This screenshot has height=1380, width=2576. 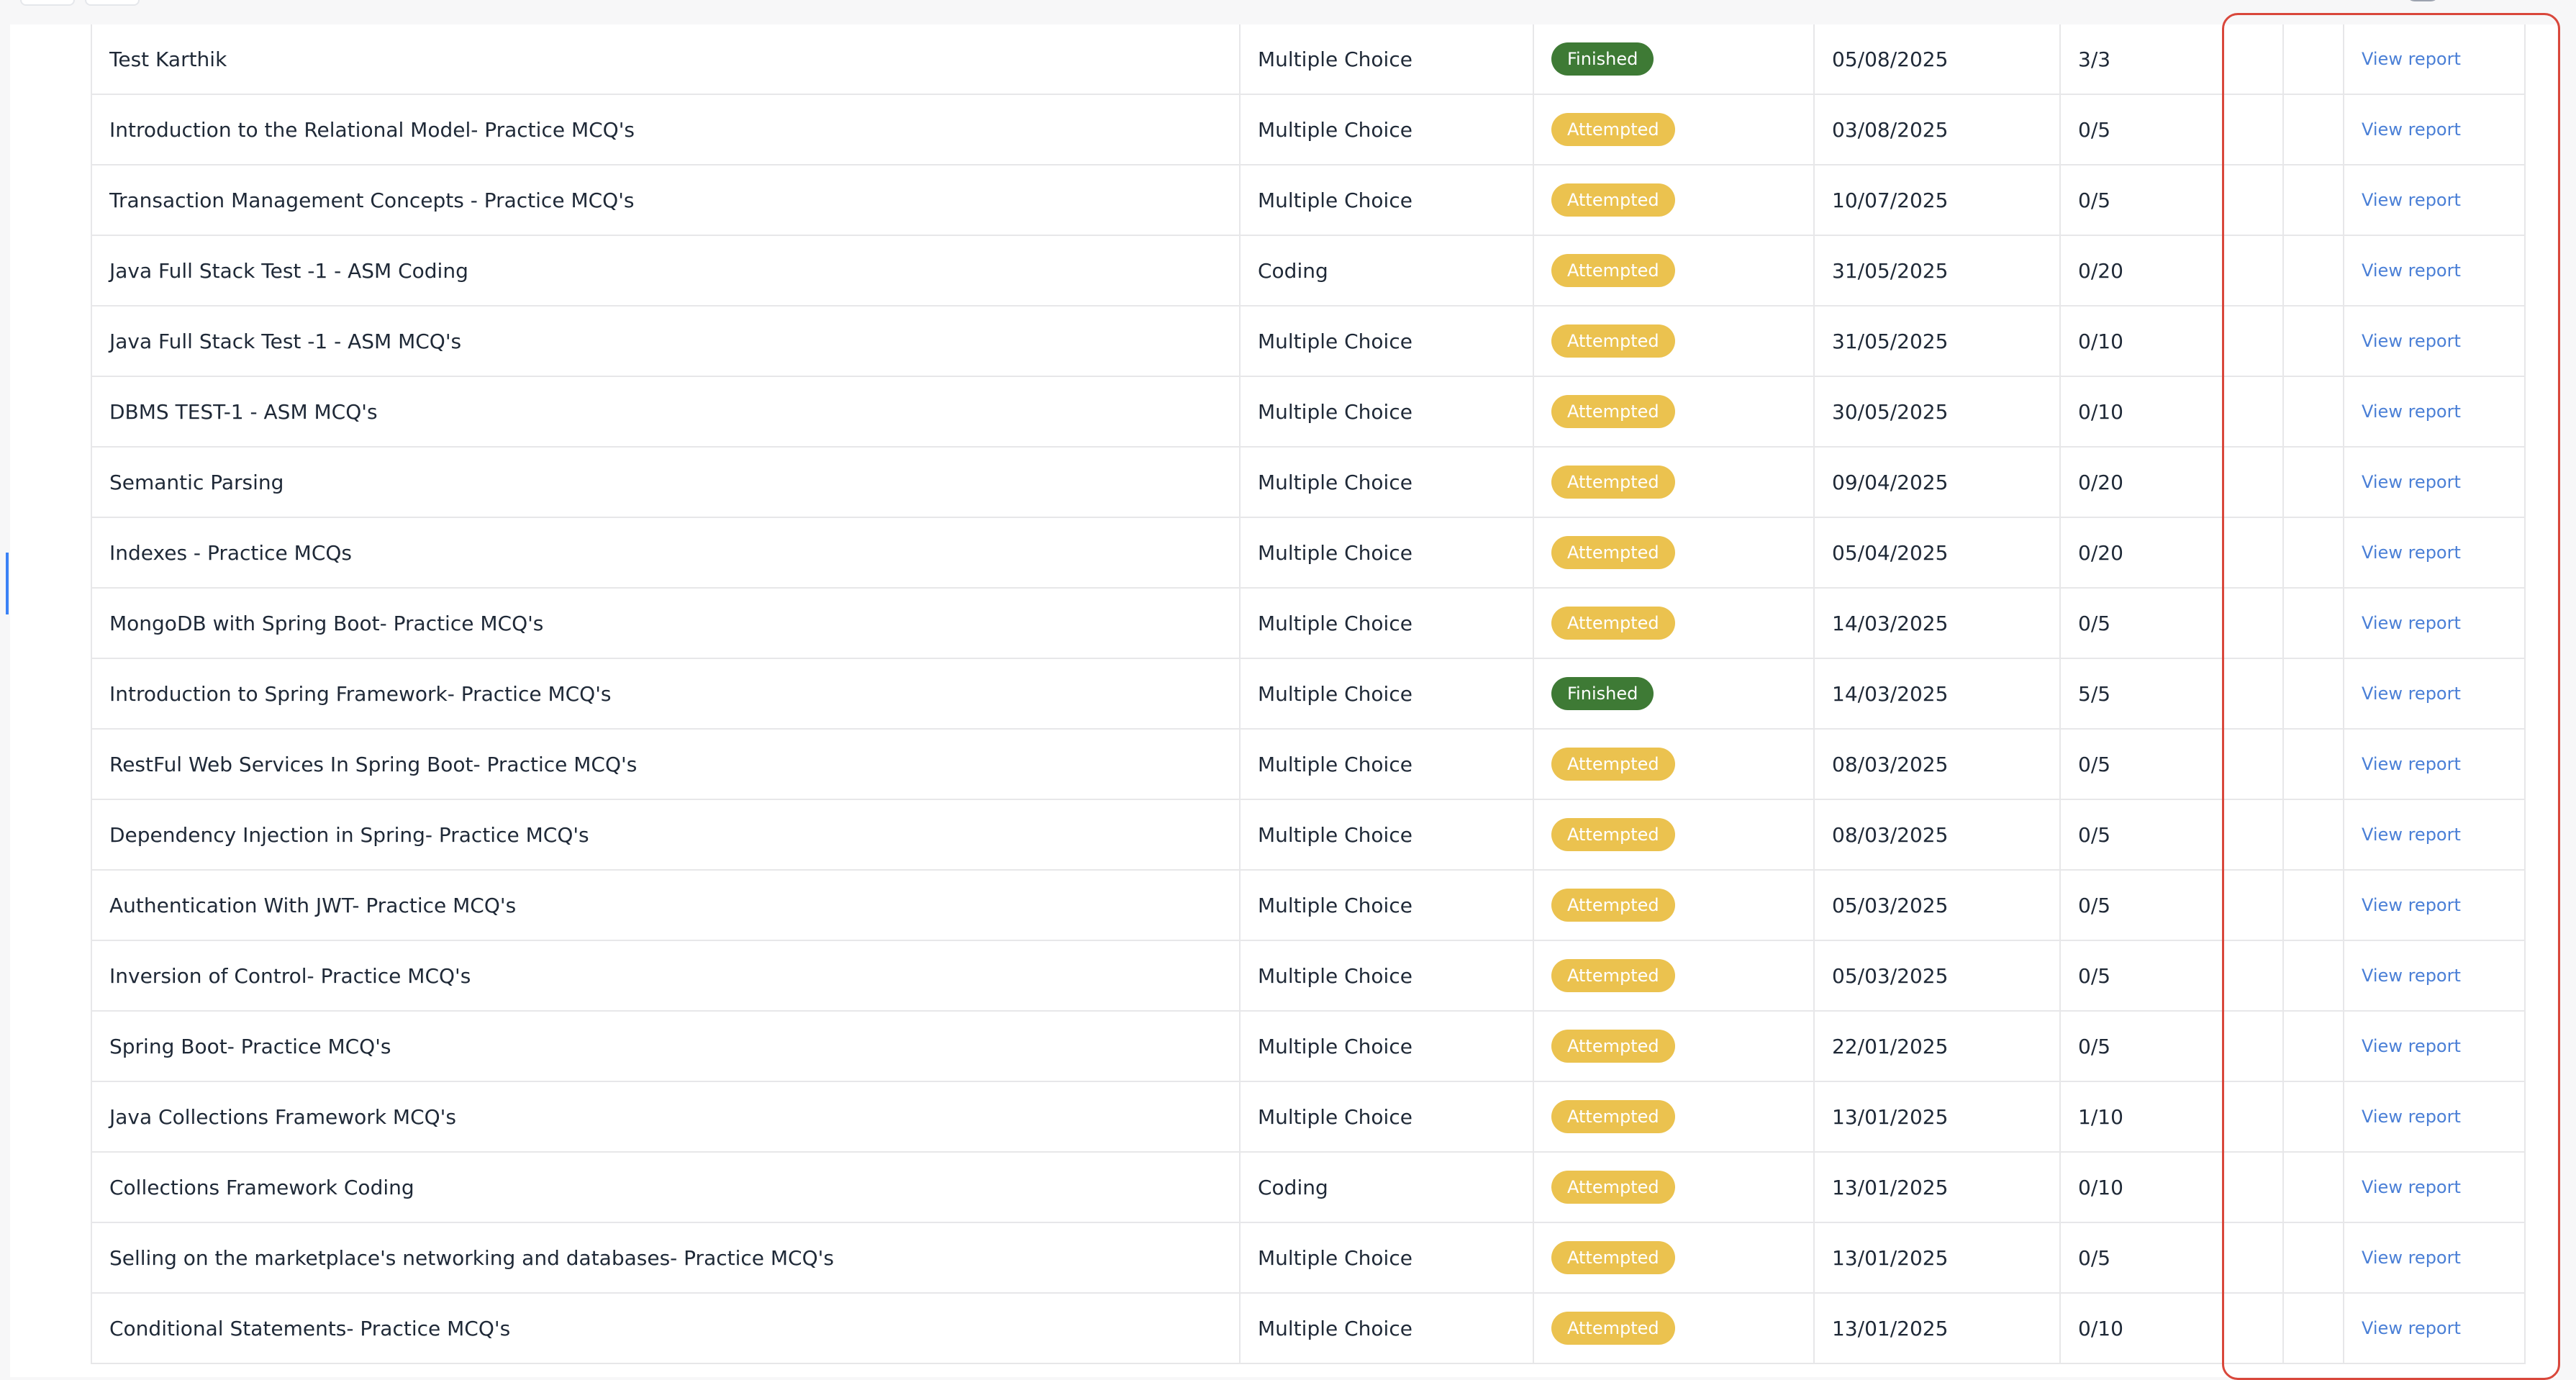 I want to click on test-title-cell-text: Collections Framework Coding, so click(x=261, y=1187).